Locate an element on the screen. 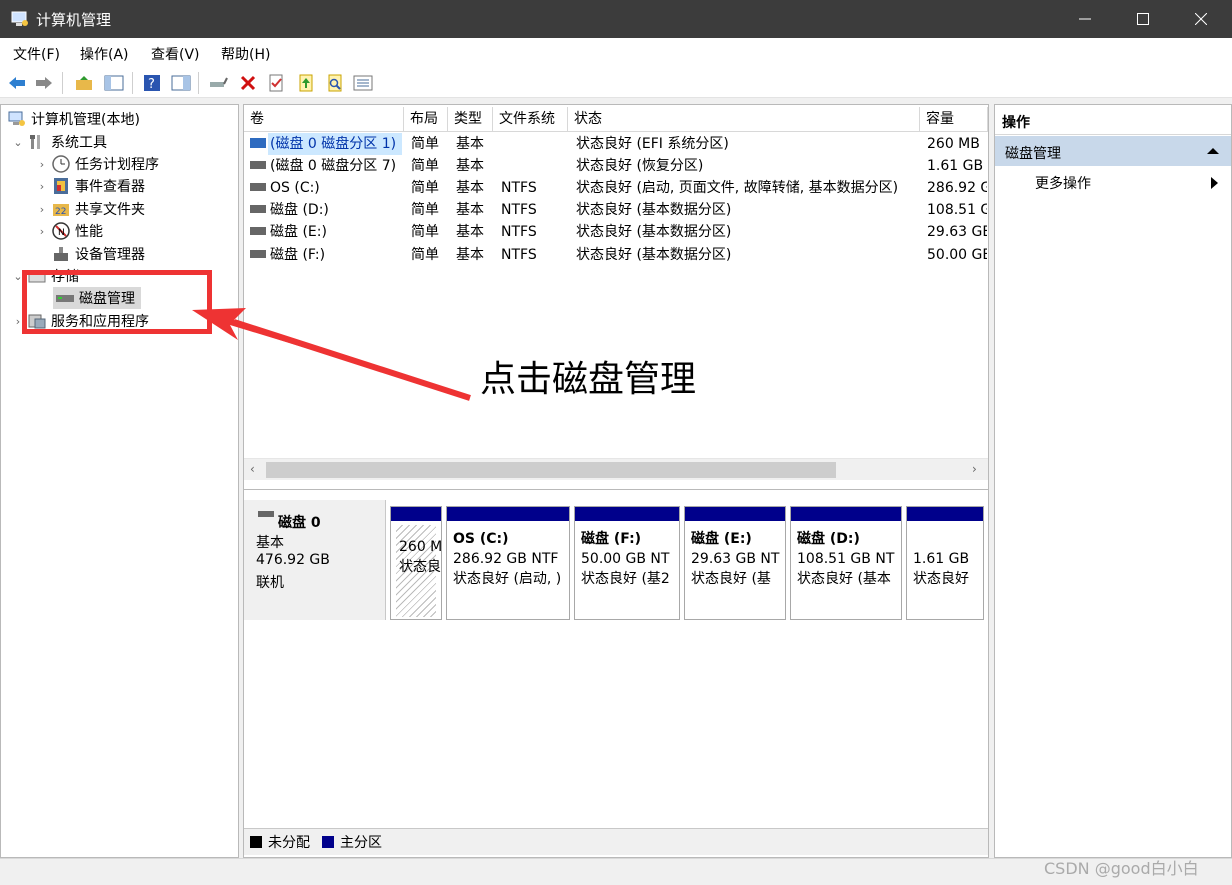  minimize-button is located at coordinates (1085, 19).